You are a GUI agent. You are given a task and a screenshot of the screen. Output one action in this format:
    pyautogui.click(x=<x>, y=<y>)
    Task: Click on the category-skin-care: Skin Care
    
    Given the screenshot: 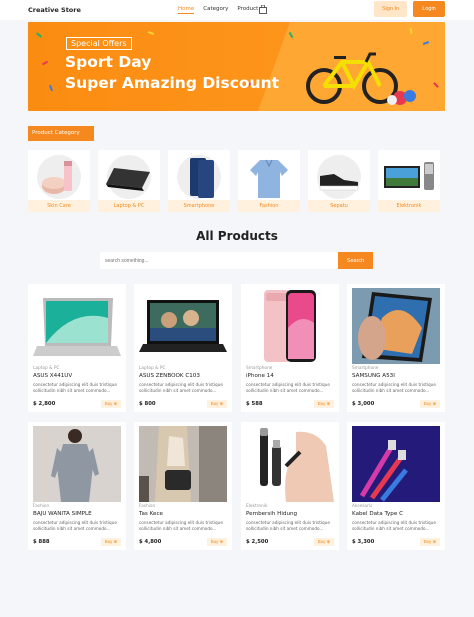 What is the action you would take?
    pyautogui.click(x=59, y=181)
    